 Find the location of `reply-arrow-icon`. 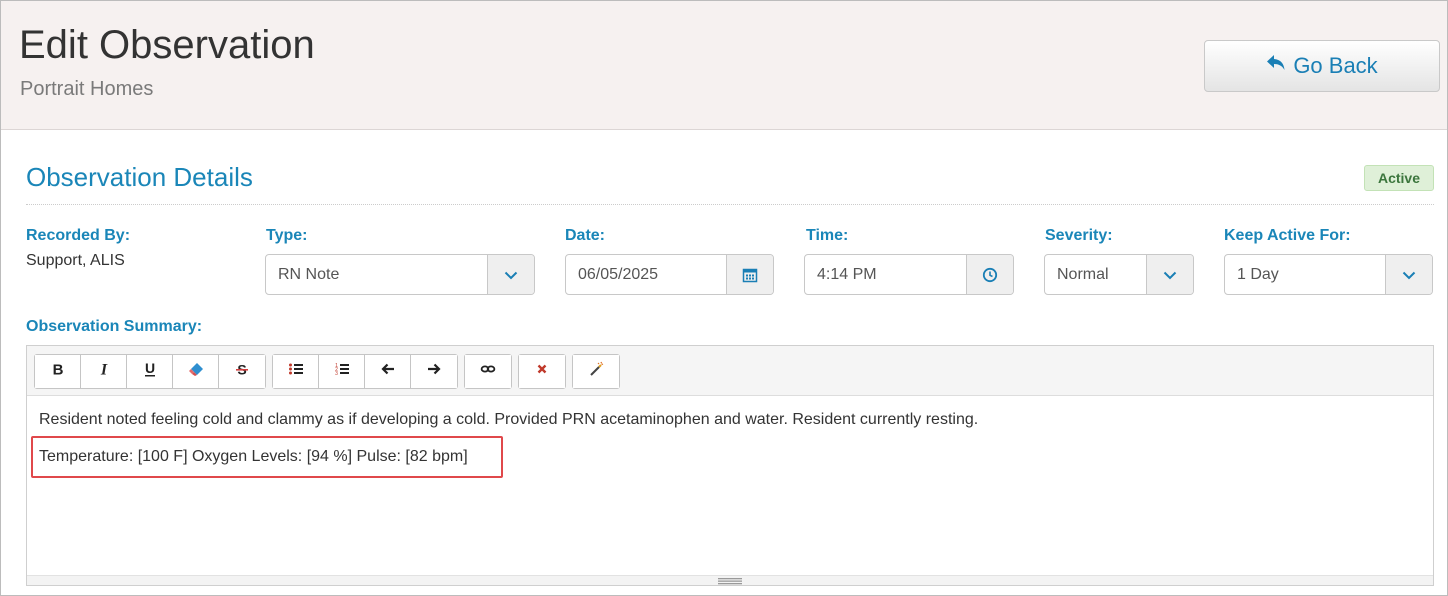

reply-arrow-icon is located at coordinates (1276, 66).